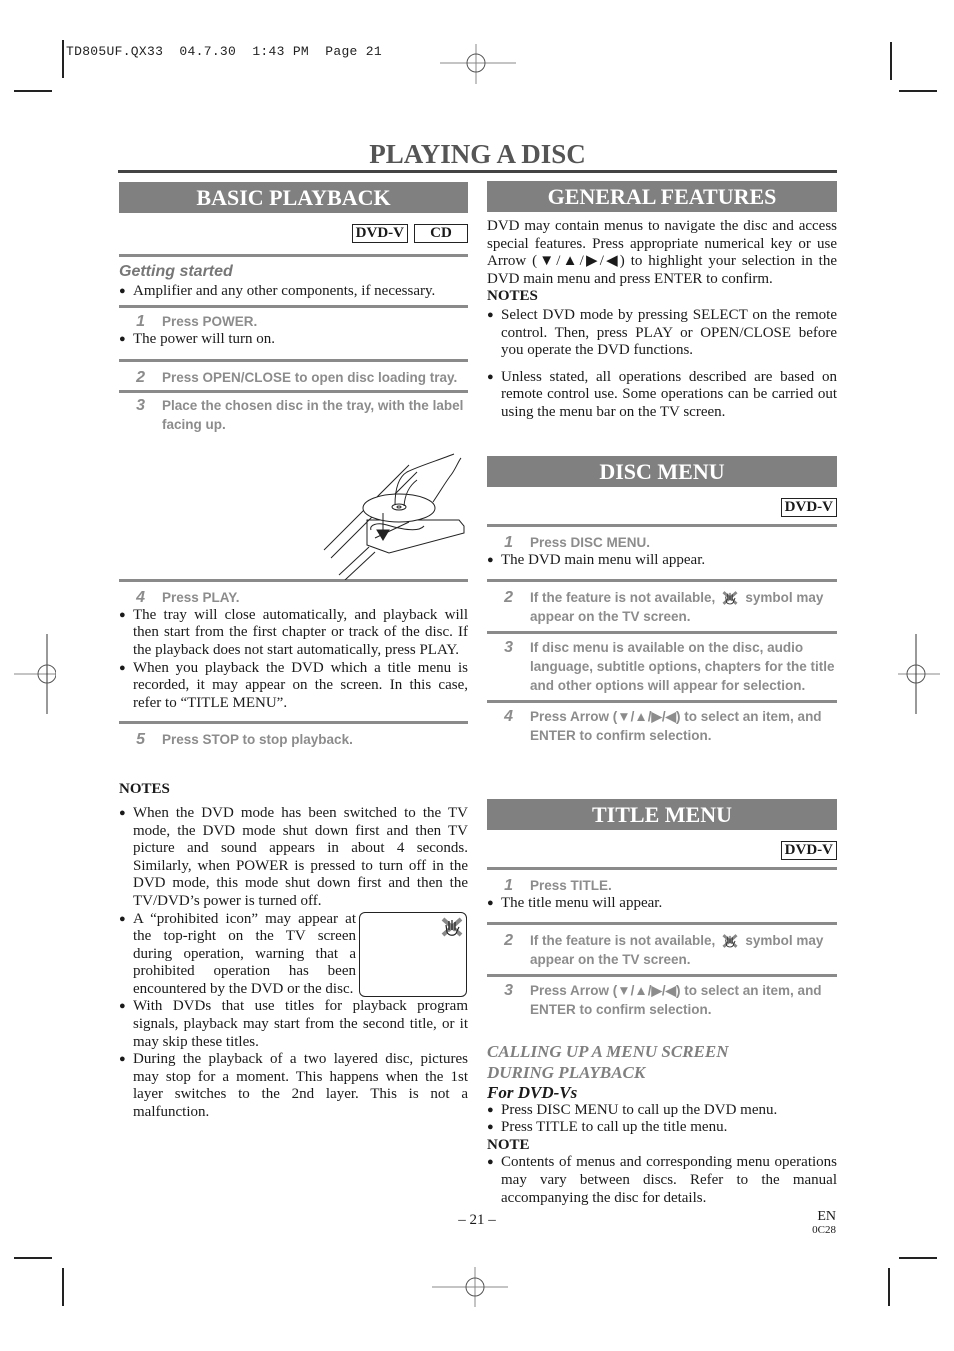 The image size is (954, 1351). Describe the element at coordinates (244, 740) in the screenshot. I see `step-5: 5 Press STOP to stop playback.` at that location.